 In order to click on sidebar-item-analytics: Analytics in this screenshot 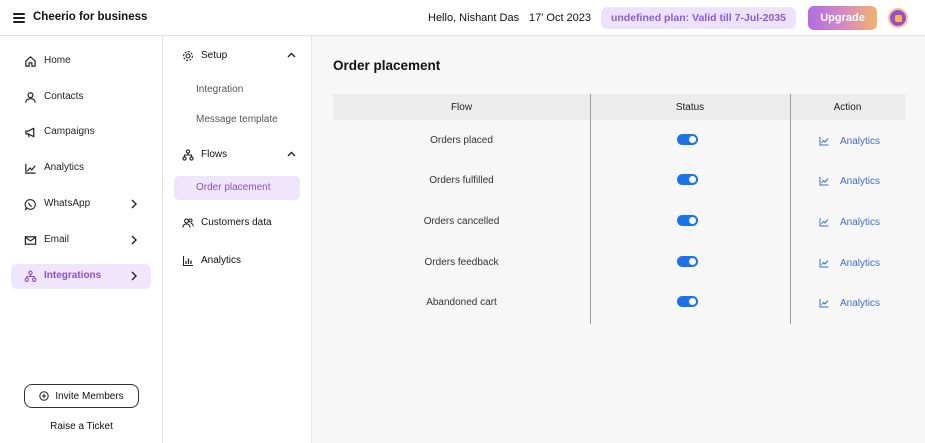, I will do `click(81, 168)`.